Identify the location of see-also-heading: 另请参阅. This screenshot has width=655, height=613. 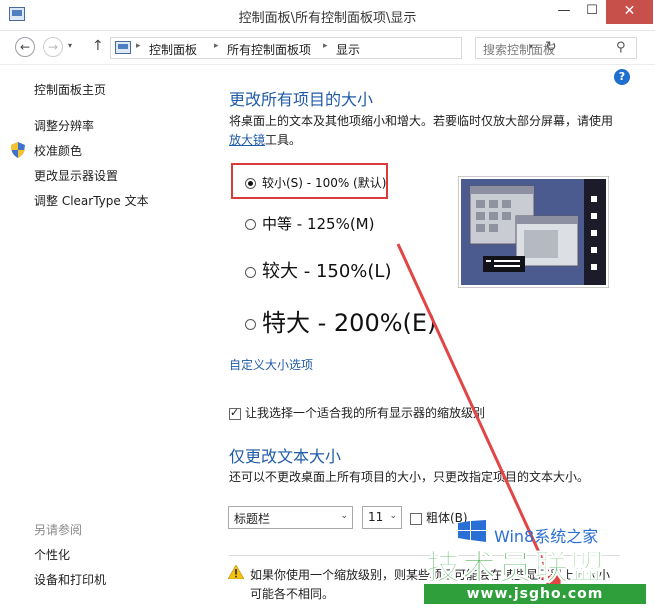
(58, 530).